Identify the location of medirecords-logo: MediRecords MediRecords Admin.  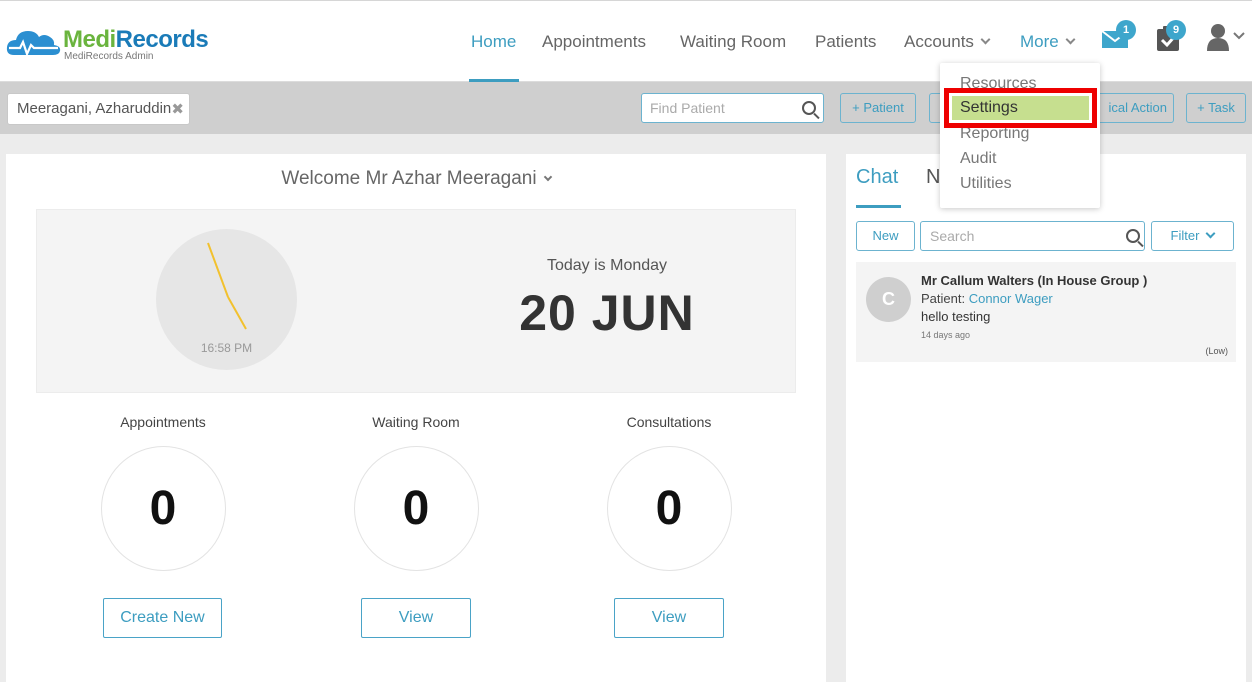
(121, 44).